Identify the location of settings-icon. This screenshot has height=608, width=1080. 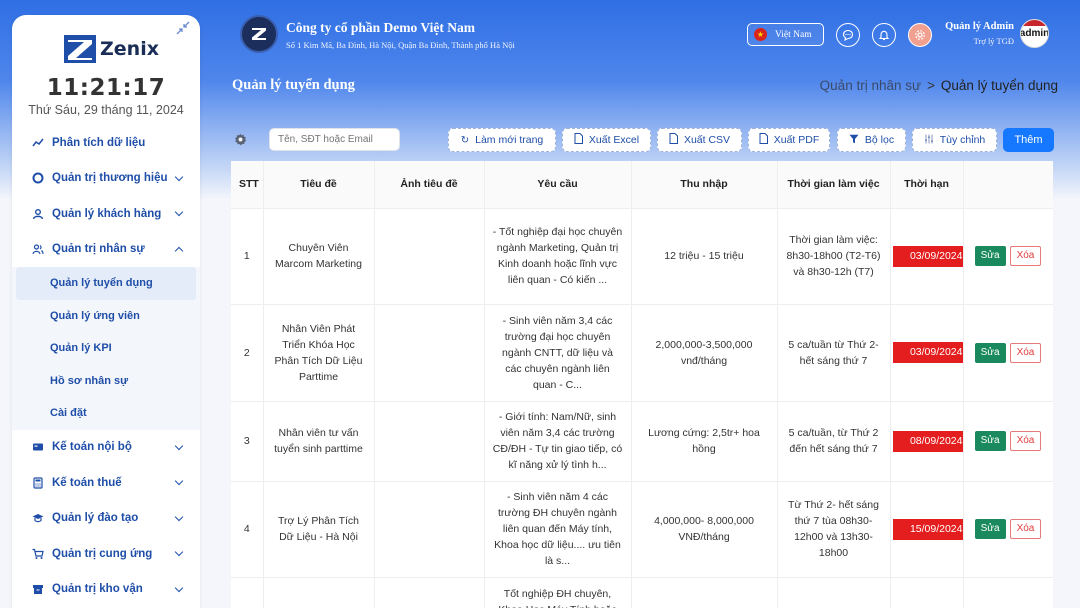
(241, 140).